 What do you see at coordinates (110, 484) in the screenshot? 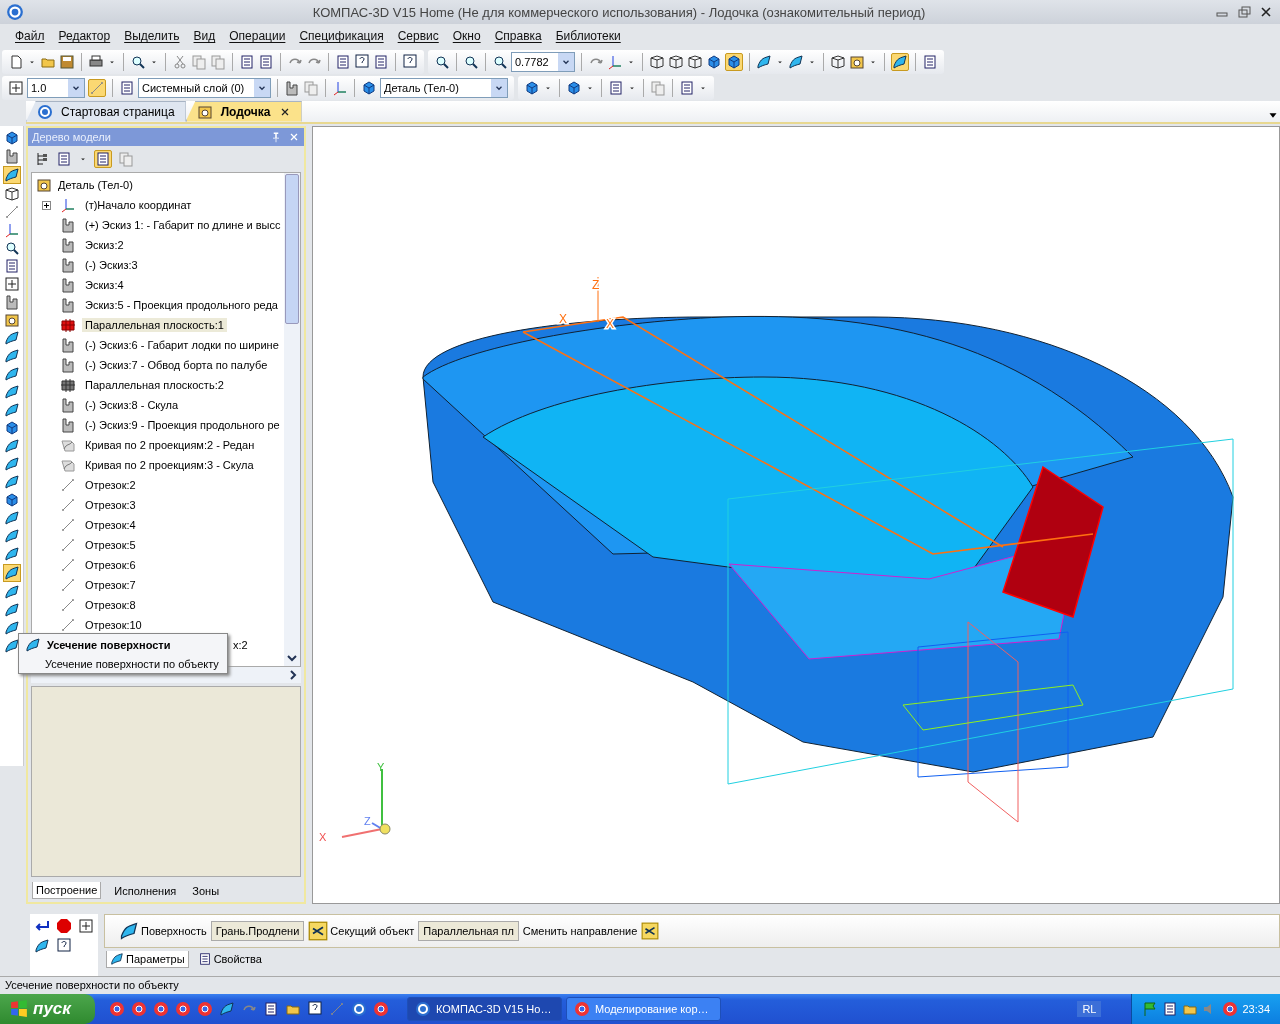
I see `tree-item-label: Отрезок:2` at bounding box center [110, 484].